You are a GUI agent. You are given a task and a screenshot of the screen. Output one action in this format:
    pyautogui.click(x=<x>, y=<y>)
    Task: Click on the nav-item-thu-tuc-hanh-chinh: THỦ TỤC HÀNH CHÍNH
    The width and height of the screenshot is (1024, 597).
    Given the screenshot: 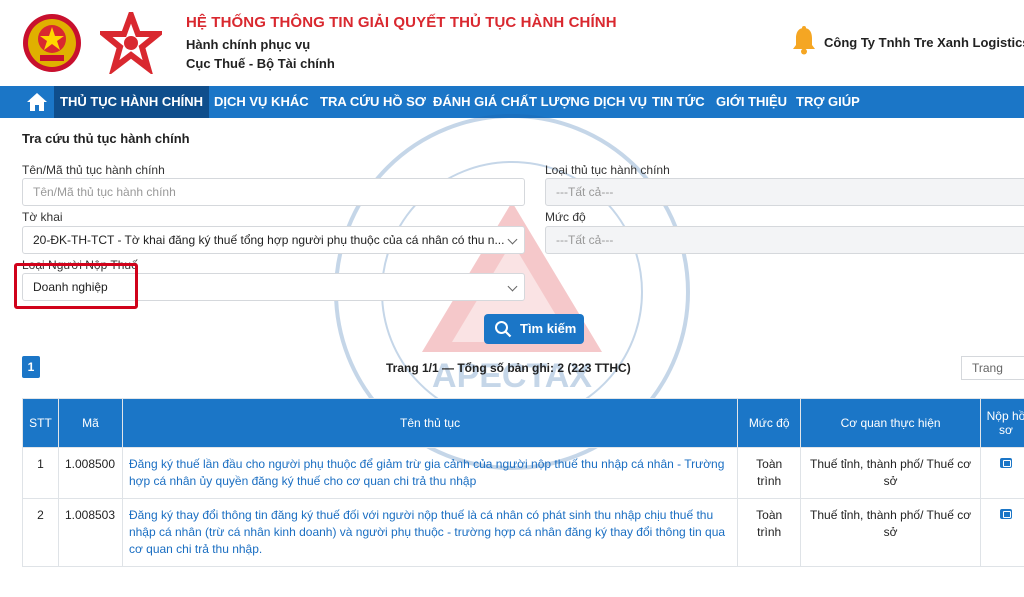 What is the action you would take?
    pyautogui.click(x=131, y=102)
    